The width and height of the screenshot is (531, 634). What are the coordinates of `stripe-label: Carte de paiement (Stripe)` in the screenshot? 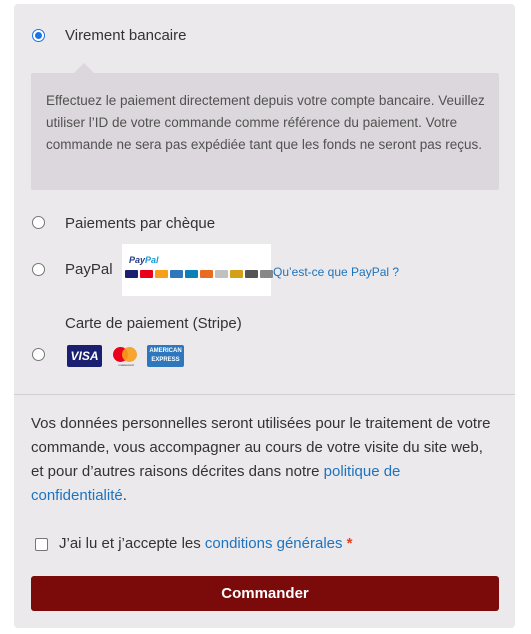 It's located at (153, 323).